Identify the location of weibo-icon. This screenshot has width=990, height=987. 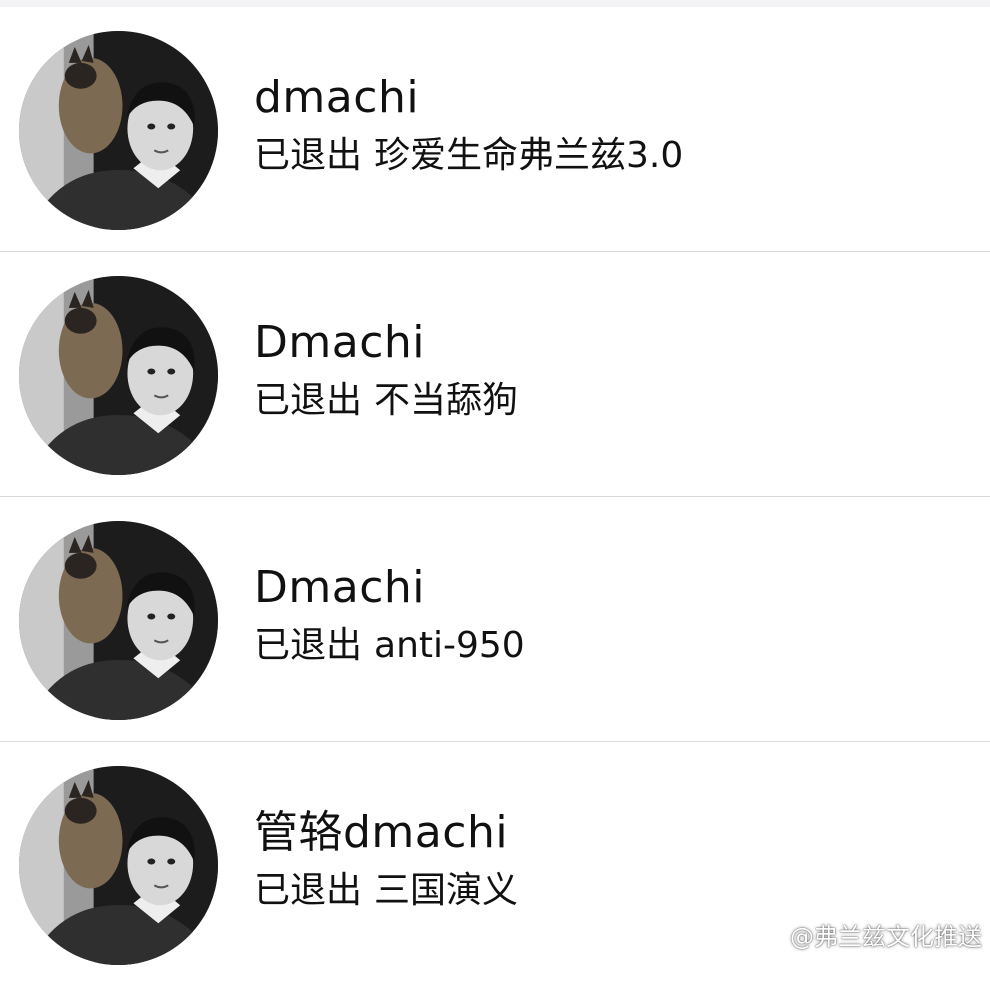
(767, 937).